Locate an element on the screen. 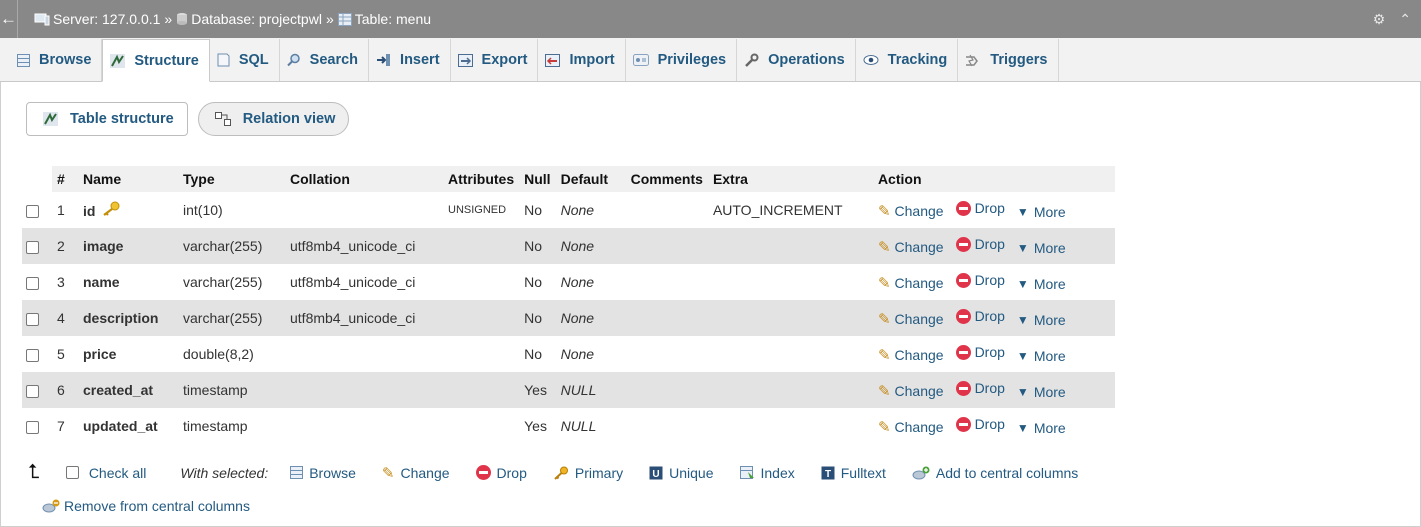 This screenshot has width=1421, height=527. row-number: 4 is located at coordinates (65, 318).